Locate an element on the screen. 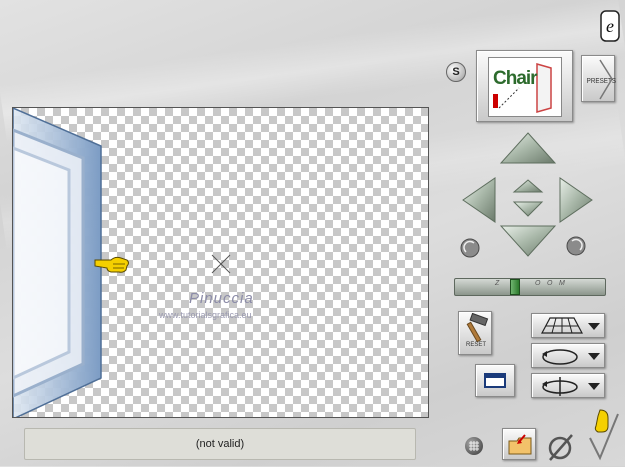 Image resolution: width=625 pixels, height=467 pixels. s-button-label: S is located at coordinates (456, 72).